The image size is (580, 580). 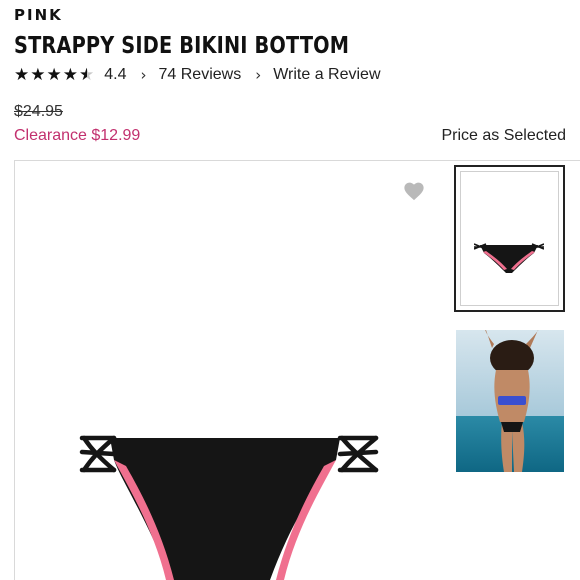 I want to click on heart-icon, so click(x=414, y=191).